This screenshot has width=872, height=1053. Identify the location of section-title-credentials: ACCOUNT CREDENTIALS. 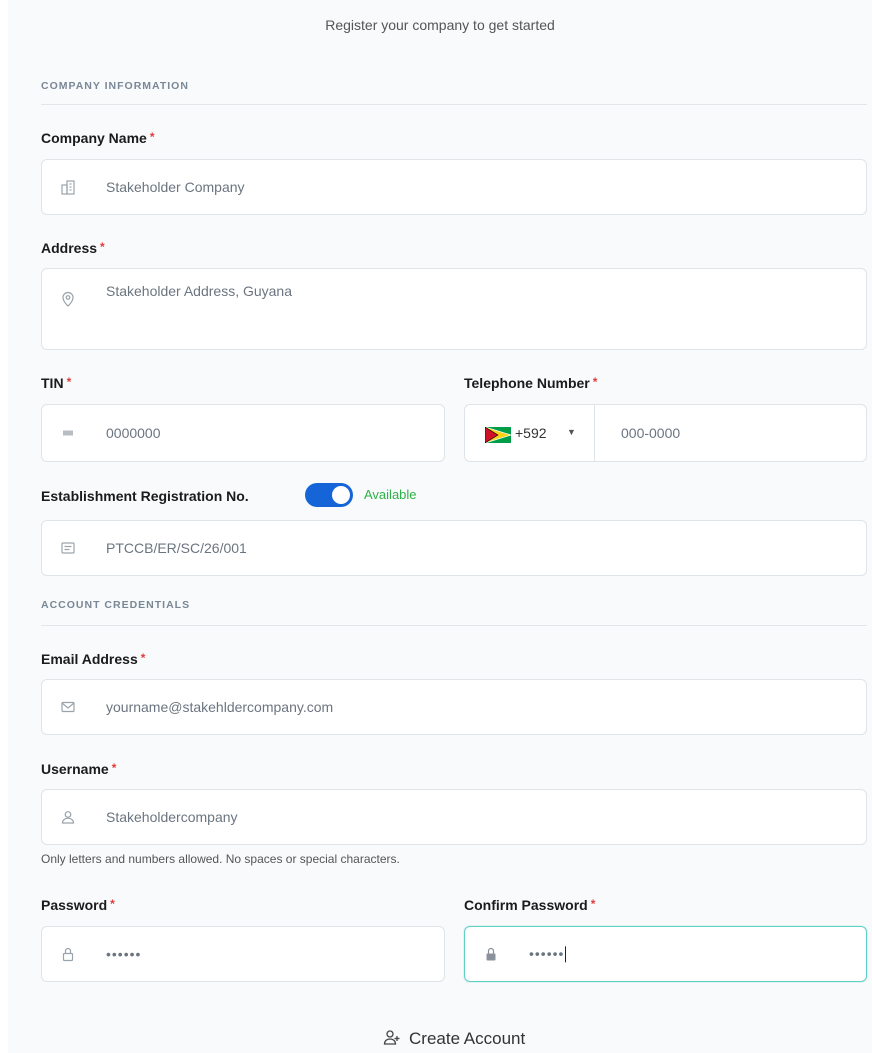
(116, 605).